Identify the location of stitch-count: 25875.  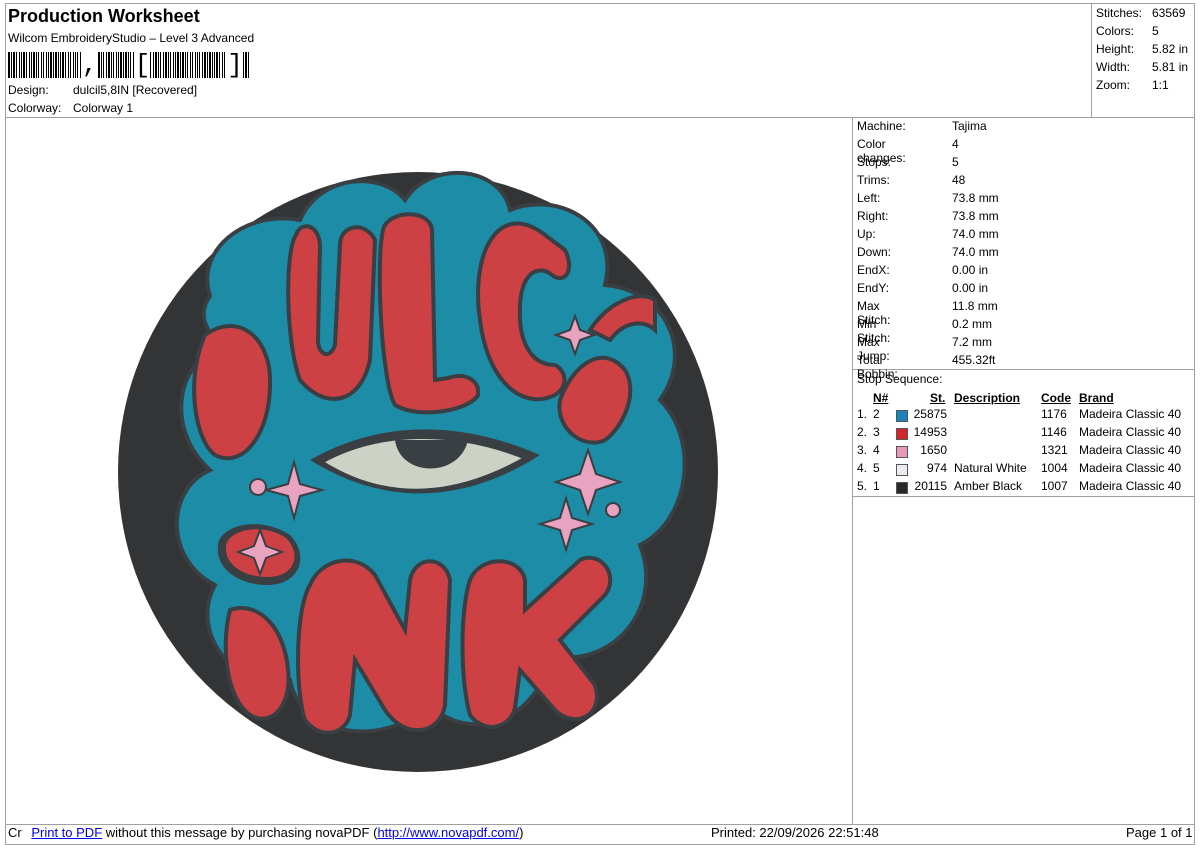
(930, 414).